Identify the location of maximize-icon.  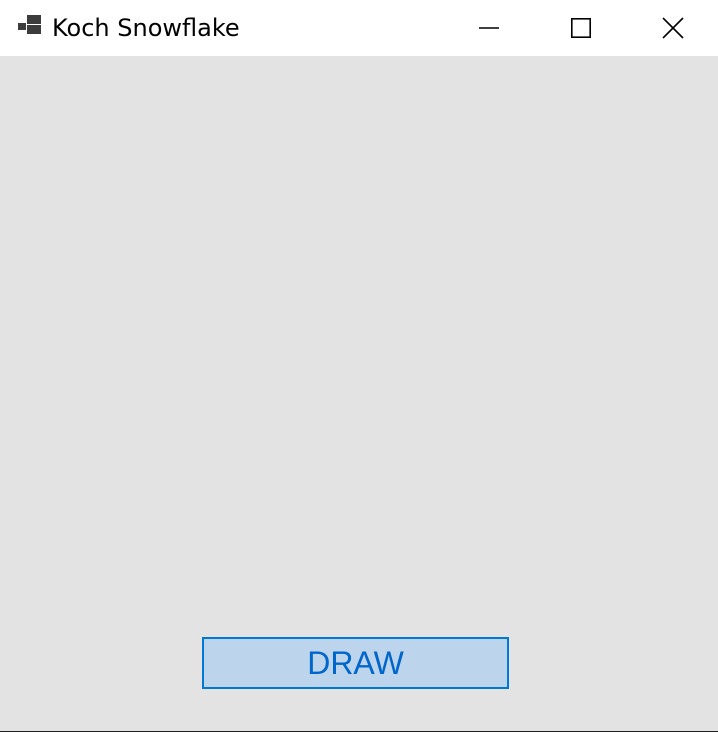
(581, 28).